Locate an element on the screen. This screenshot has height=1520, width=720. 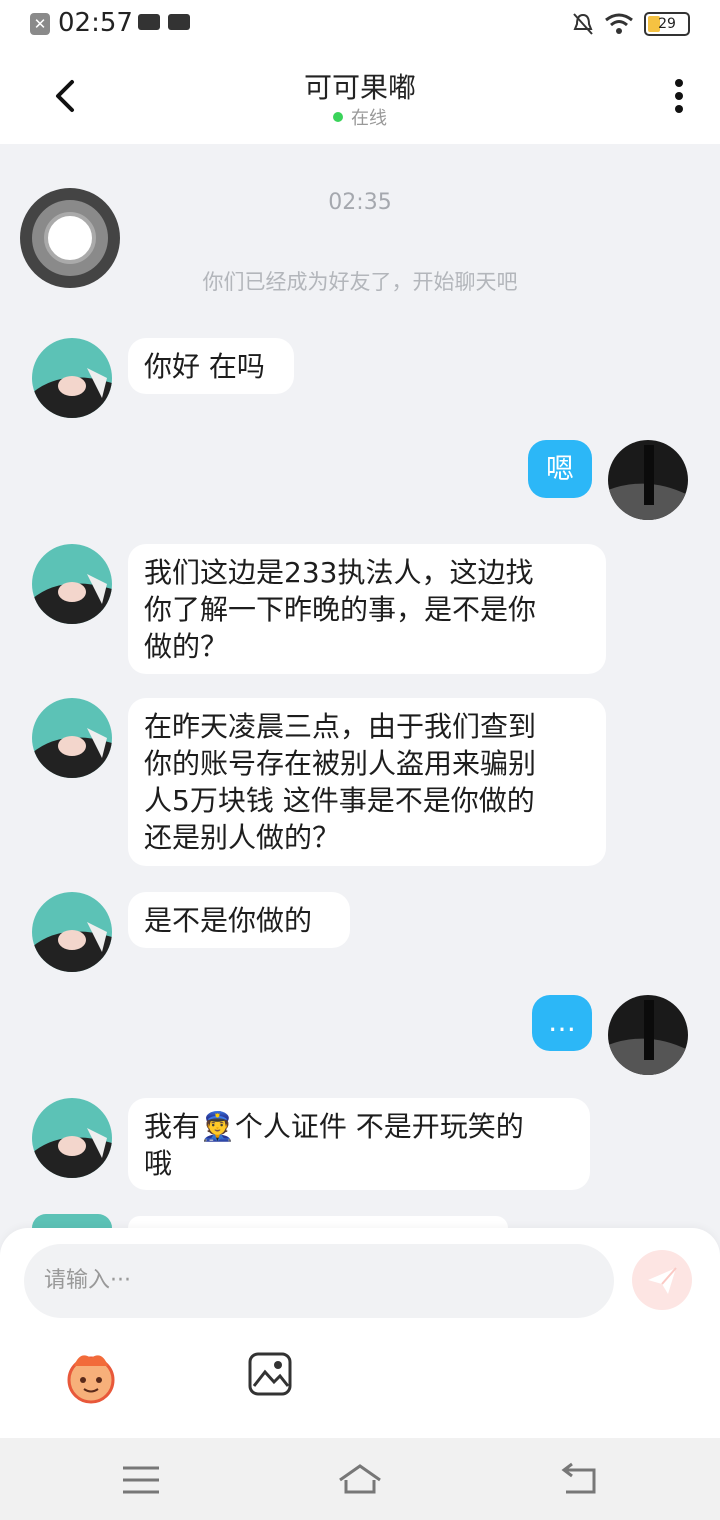
floating-assistive-button is located at coordinates (70, 238).